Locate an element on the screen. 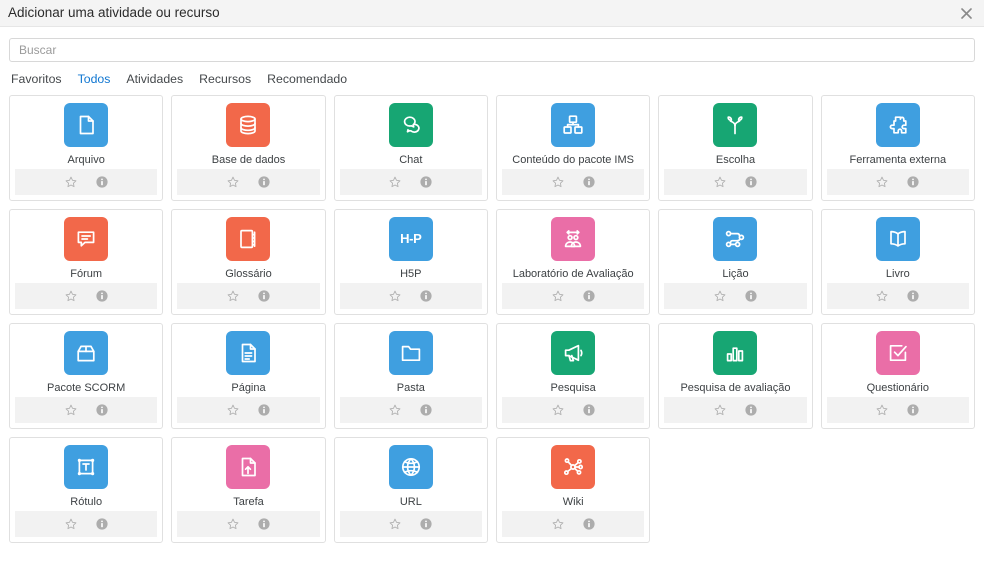 Image resolution: width=984 pixels, height=565 pixels. activity-card: Escolha is located at coordinates (735, 148).